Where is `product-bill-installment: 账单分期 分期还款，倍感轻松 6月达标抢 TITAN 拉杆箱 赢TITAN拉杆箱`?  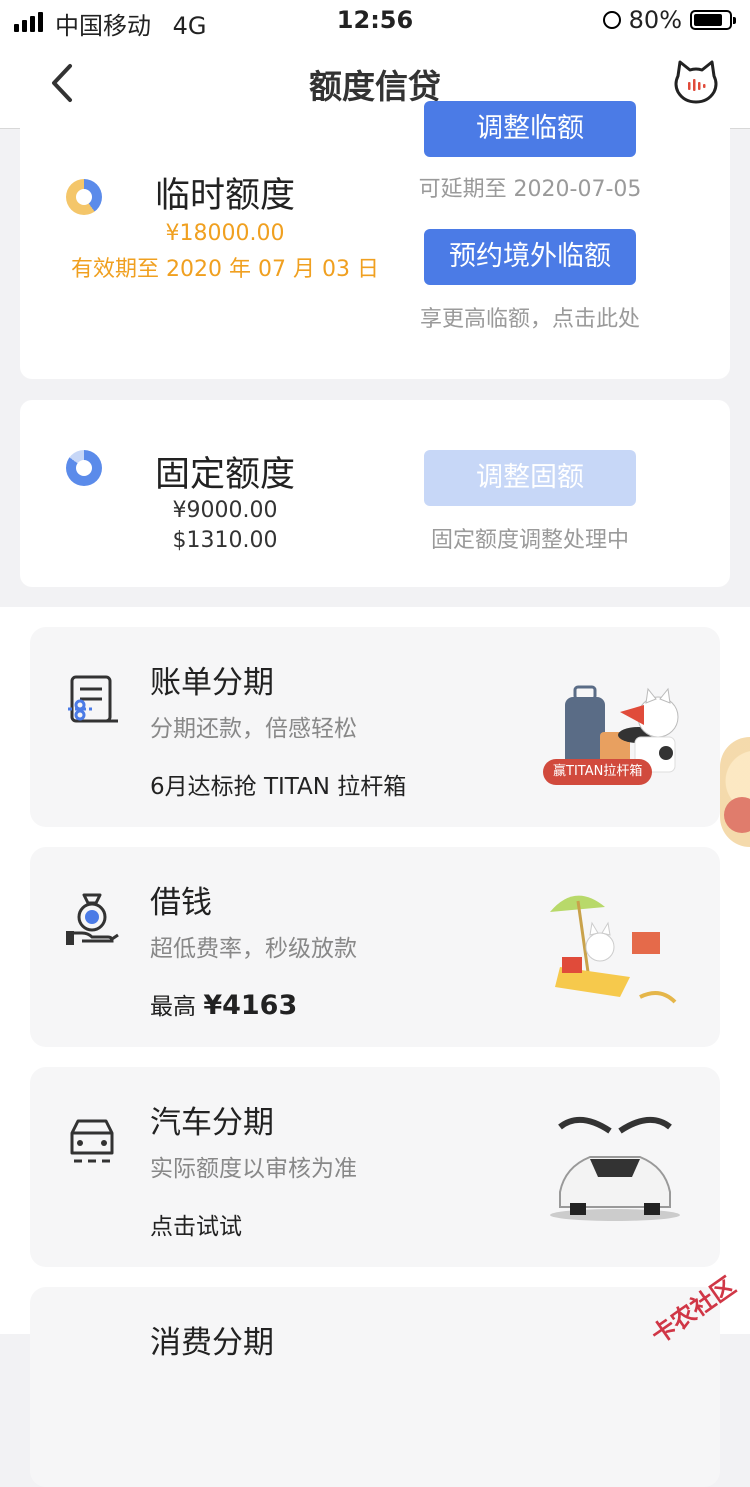
product-bill-installment: 账单分期 分期还款，倍感轻松 6月达标抢 TITAN 拉杆箱 赢TITAN拉杆箱 is located at coordinates (375, 727).